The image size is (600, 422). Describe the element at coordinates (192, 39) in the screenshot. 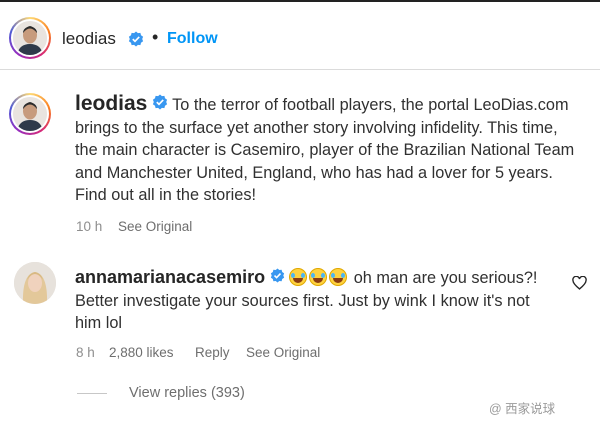

I see `follow-button: Follow` at that location.